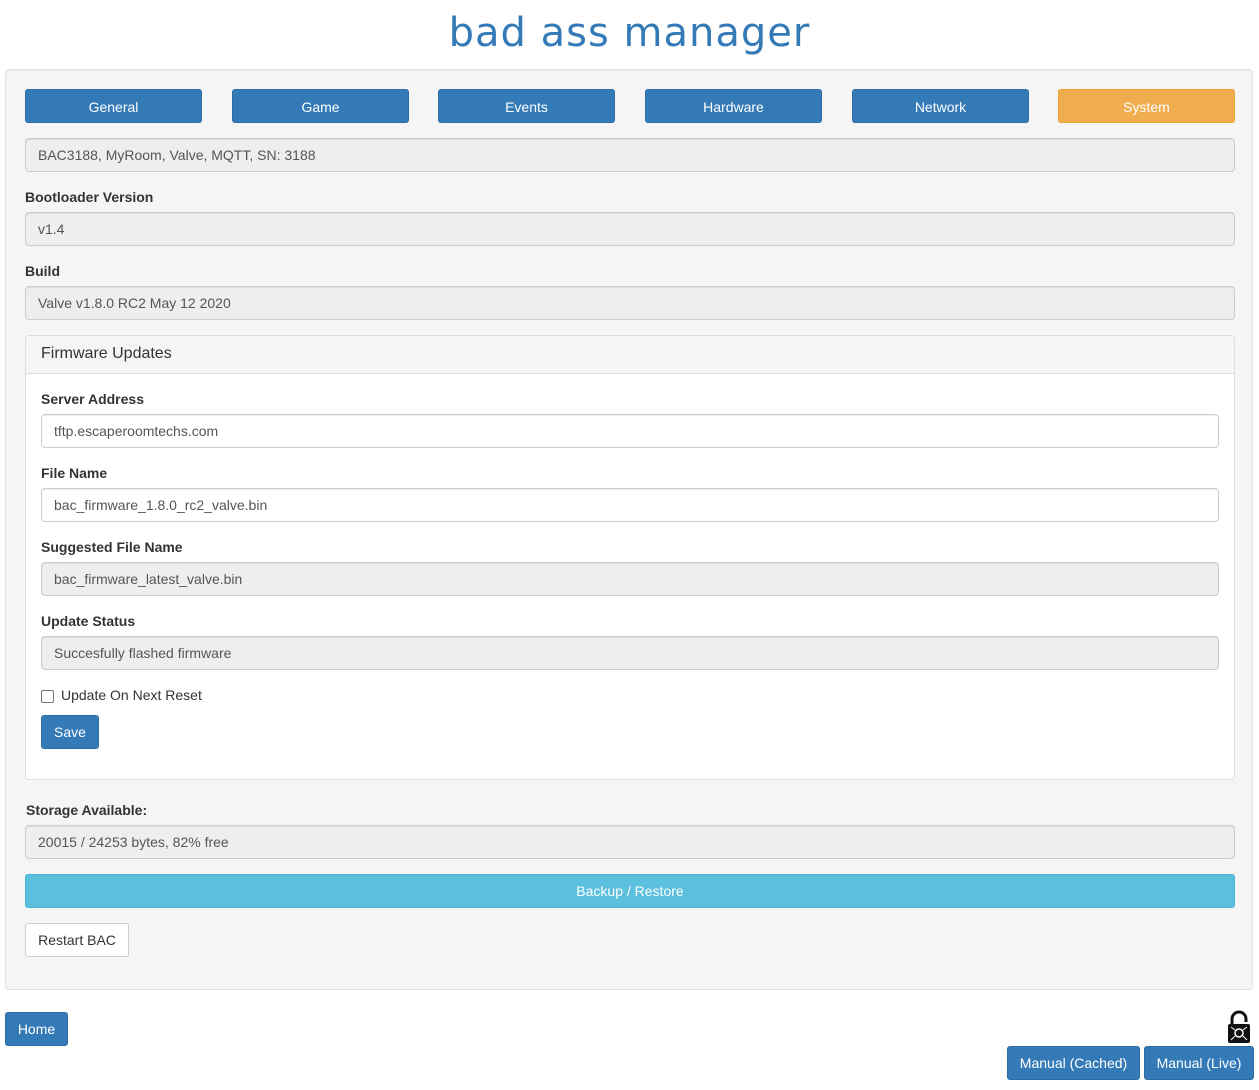  What do you see at coordinates (630, 355) in the screenshot?
I see `firmware-updates-heading: Firmware Updates` at bounding box center [630, 355].